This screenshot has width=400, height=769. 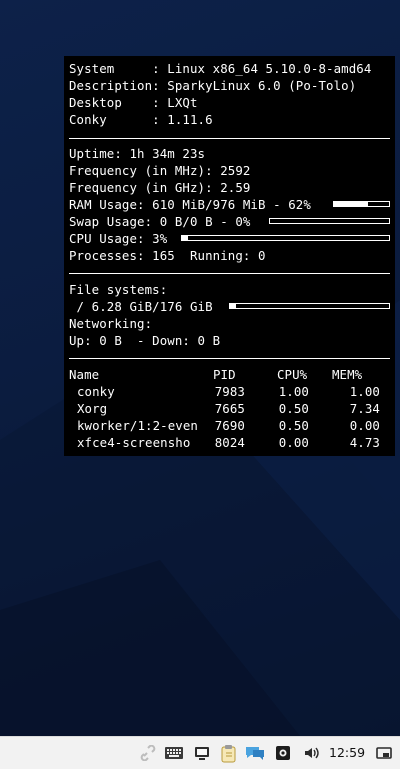 What do you see at coordinates (173, 753) in the screenshot?
I see `keyboard-icon` at bounding box center [173, 753].